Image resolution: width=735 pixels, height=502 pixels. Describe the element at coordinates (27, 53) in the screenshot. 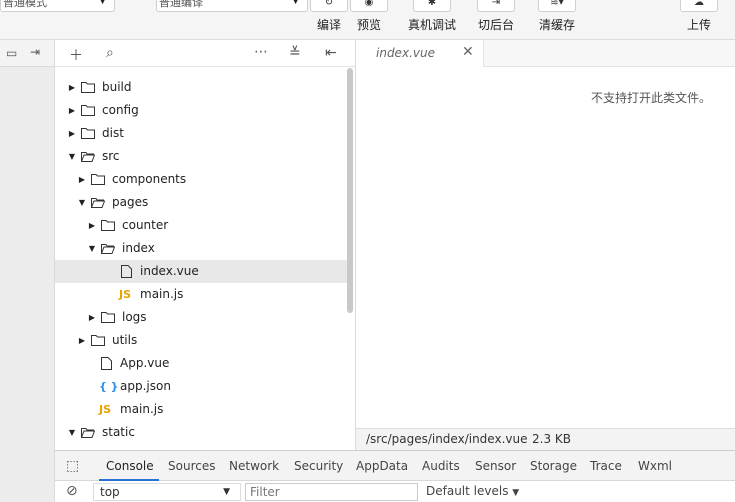

I see `side-toolbar: ▭ ⇥` at that location.